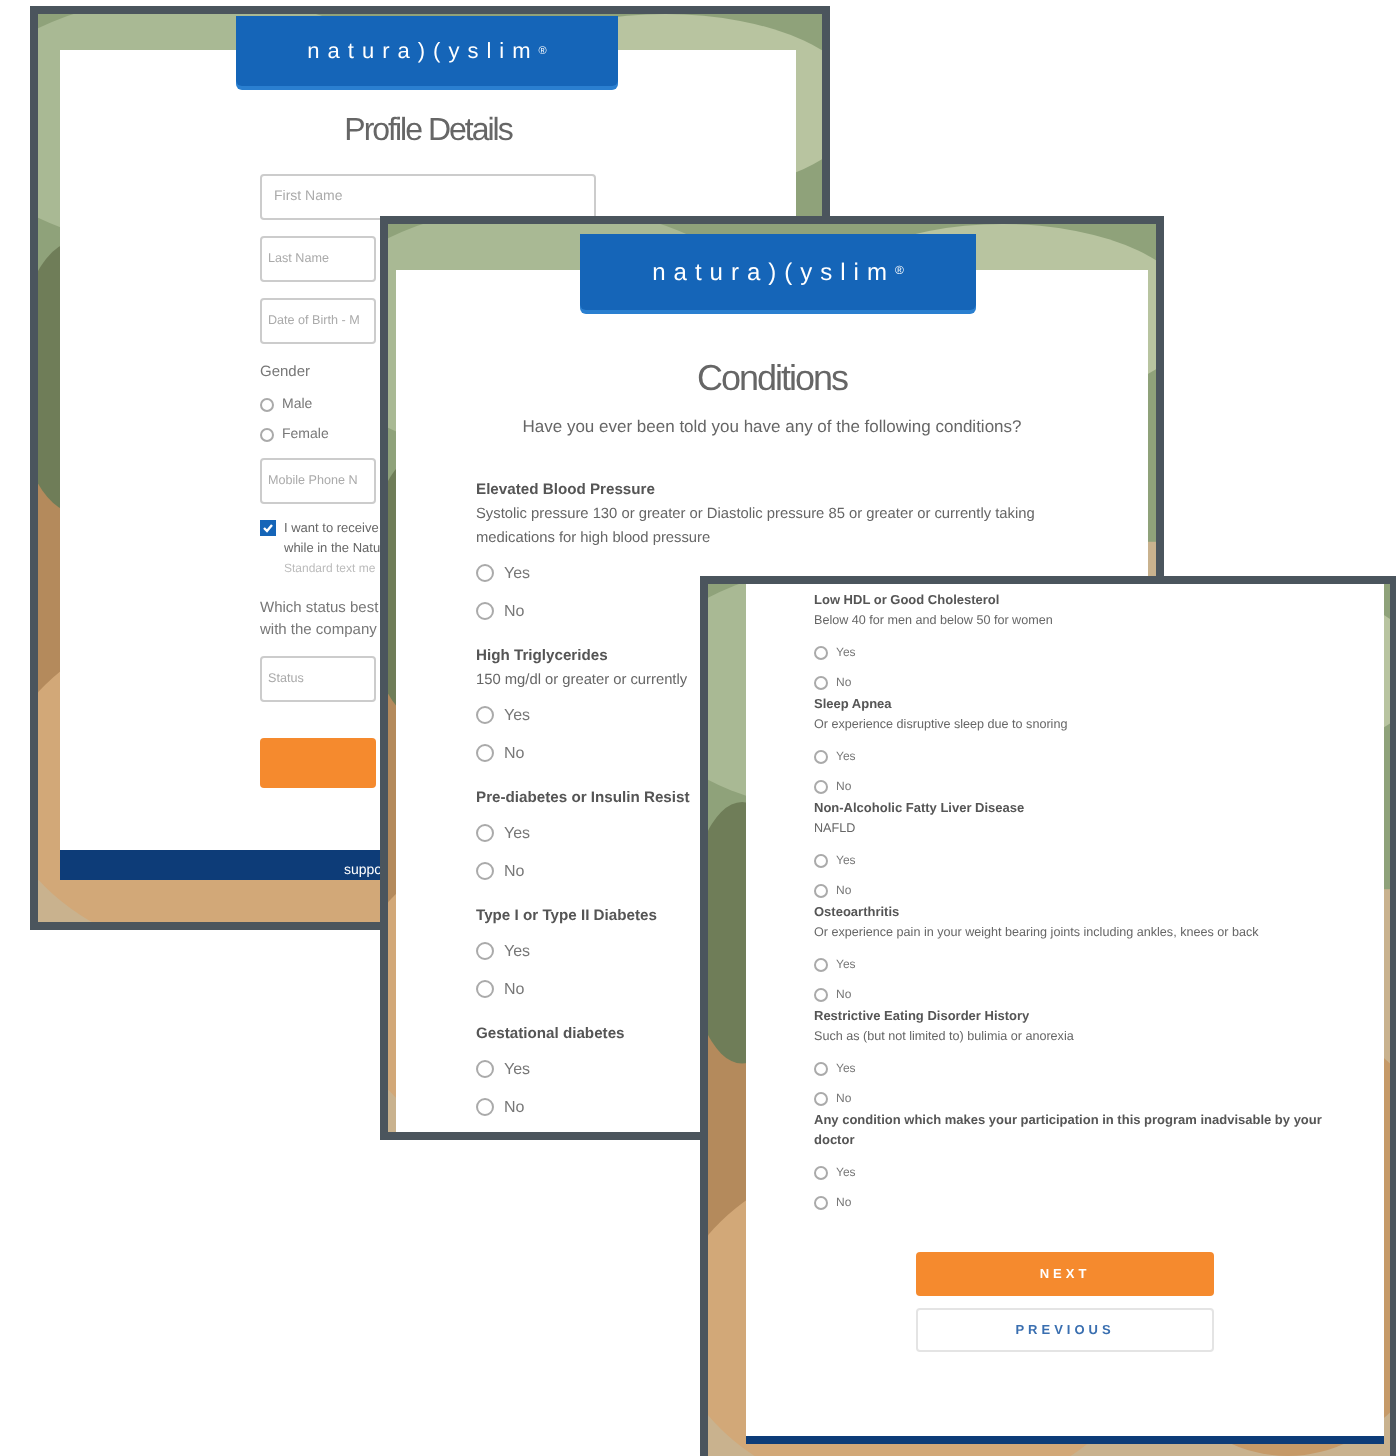  Describe the element at coordinates (772, 426) in the screenshot. I see `question-text: Have you ever been told you have any of the following conditions?` at that location.